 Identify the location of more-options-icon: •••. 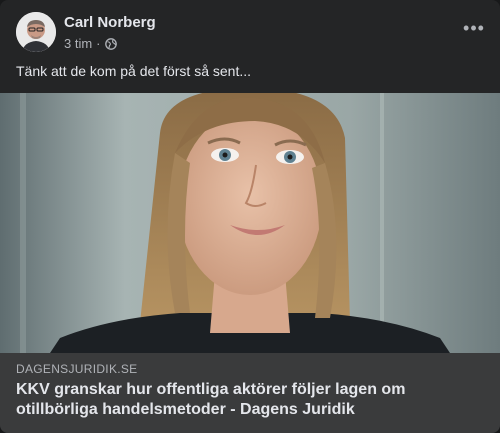
(474, 30).